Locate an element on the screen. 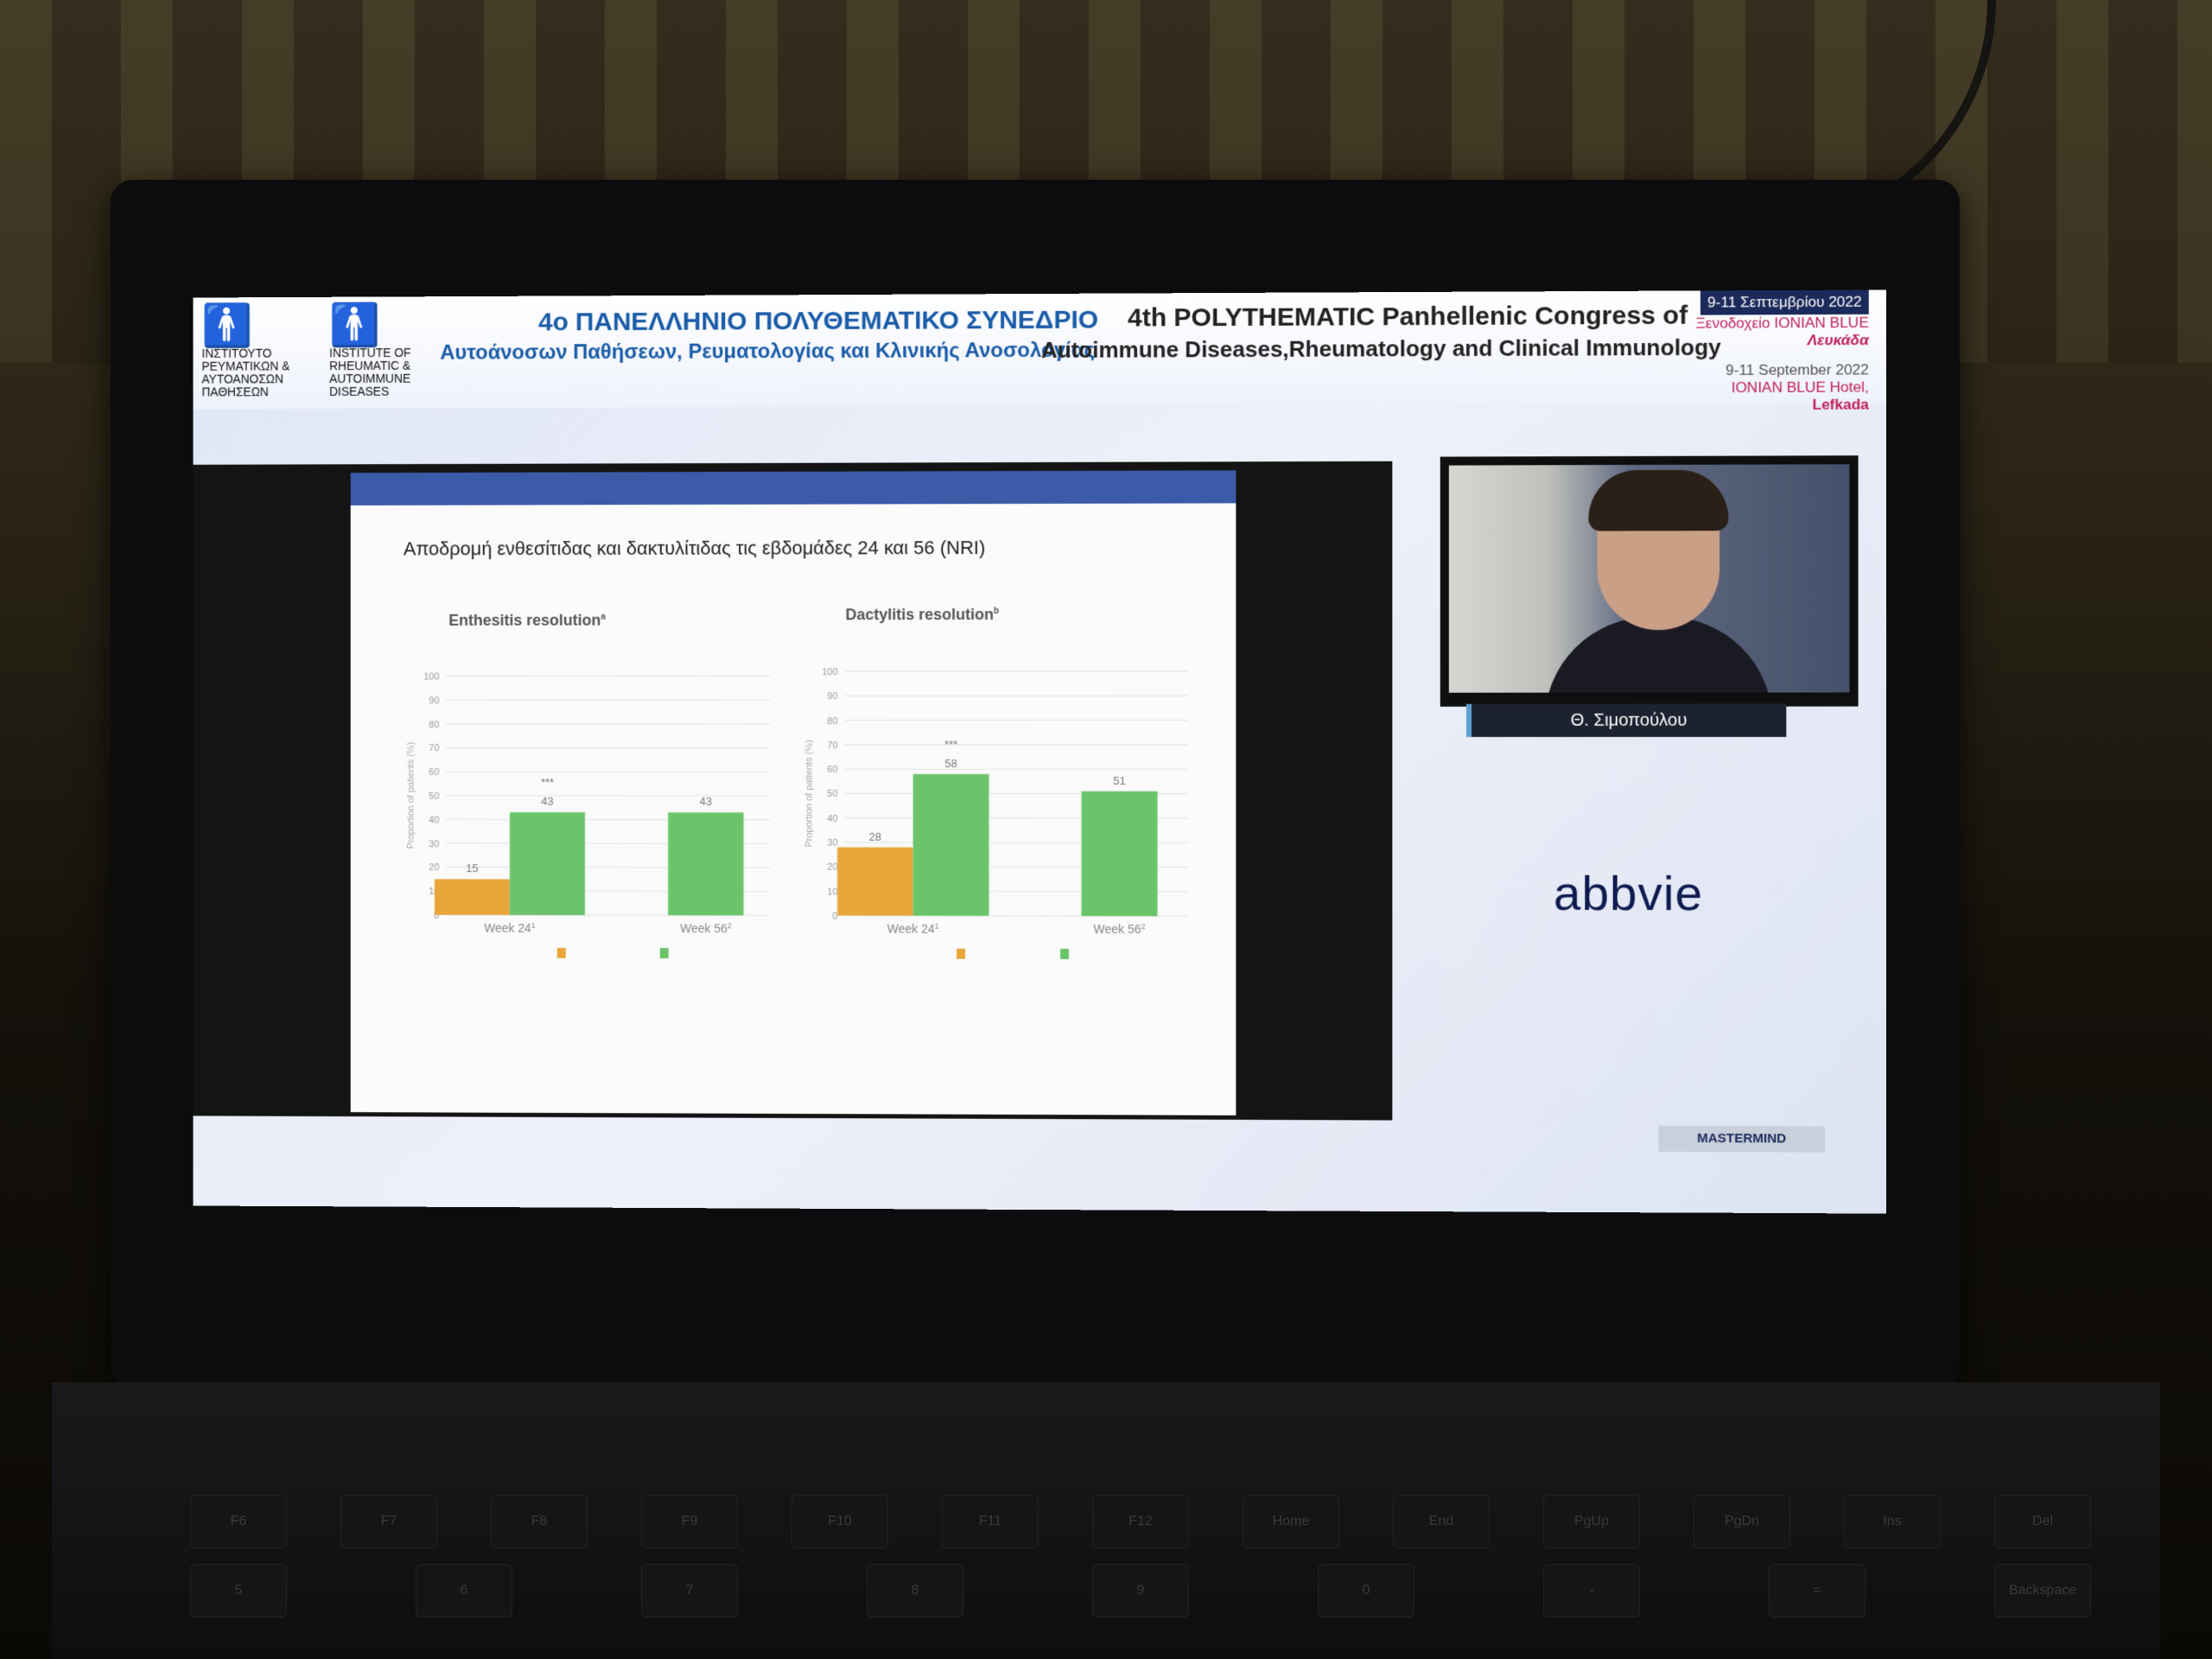 This screenshot has height=1659, width=2212. congress-title-en: 4th POLYTHEMATIC Panhellenic Congress of is located at coordinates (1408, 317).